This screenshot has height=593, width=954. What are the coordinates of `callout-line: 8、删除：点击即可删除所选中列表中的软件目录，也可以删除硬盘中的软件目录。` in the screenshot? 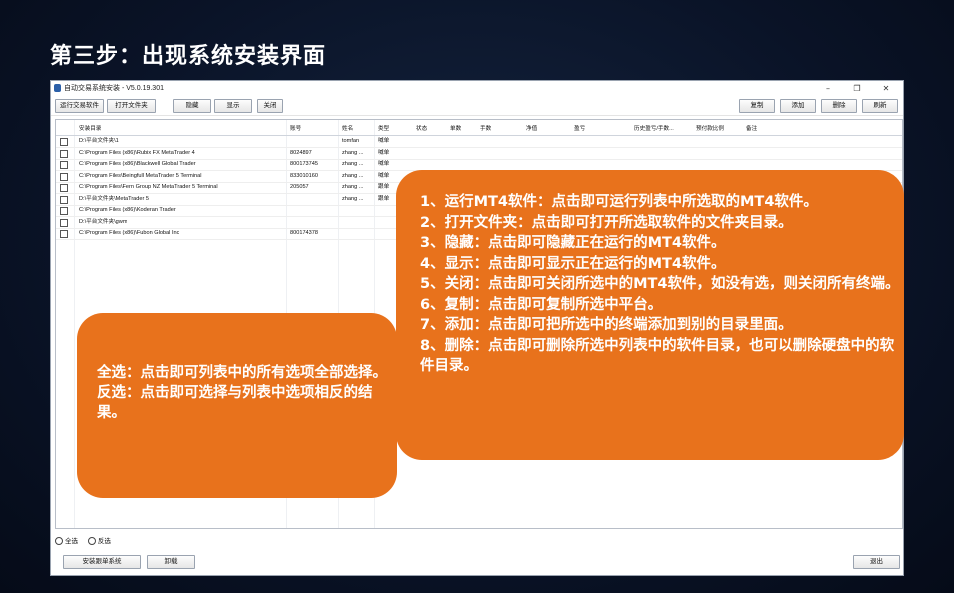 It's located at (657, 356).